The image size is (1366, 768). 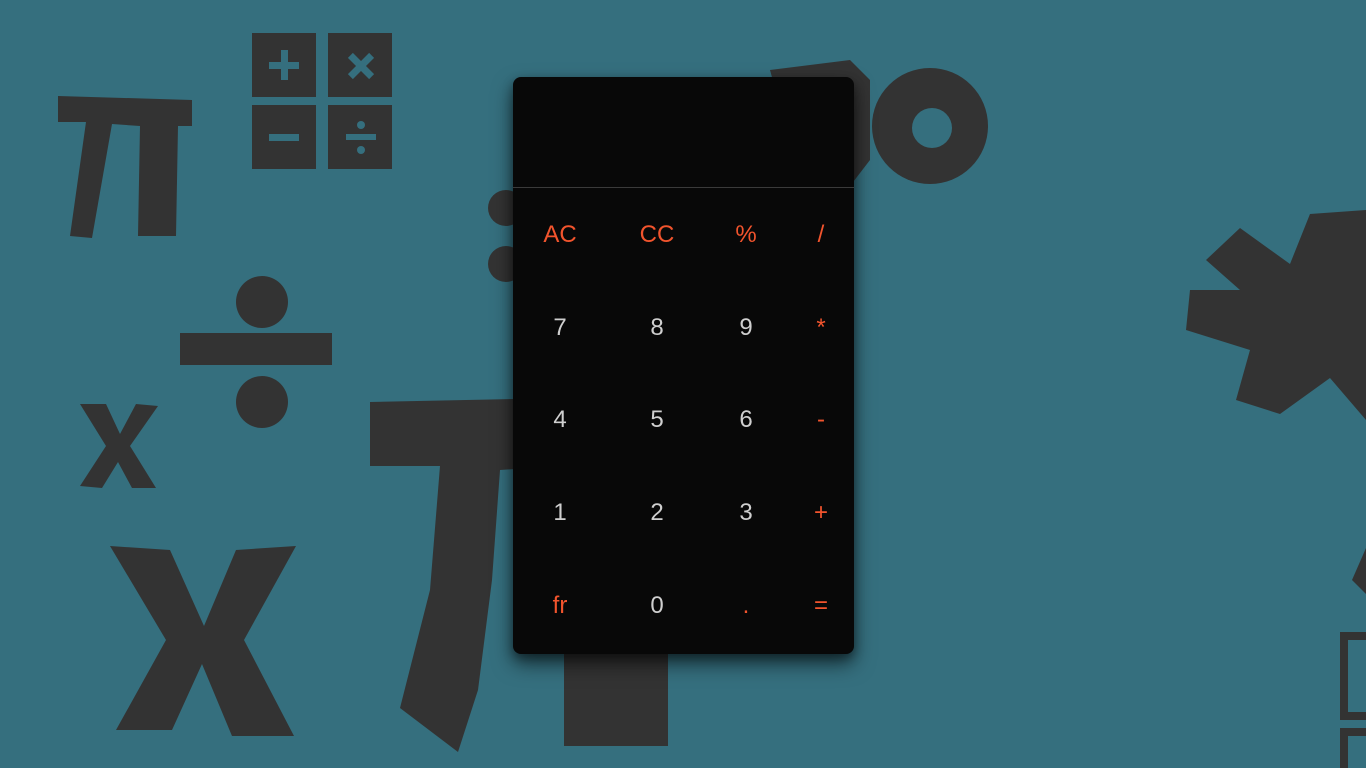 I want to click on digit-3-button: 3, so click(x=746, y=513).